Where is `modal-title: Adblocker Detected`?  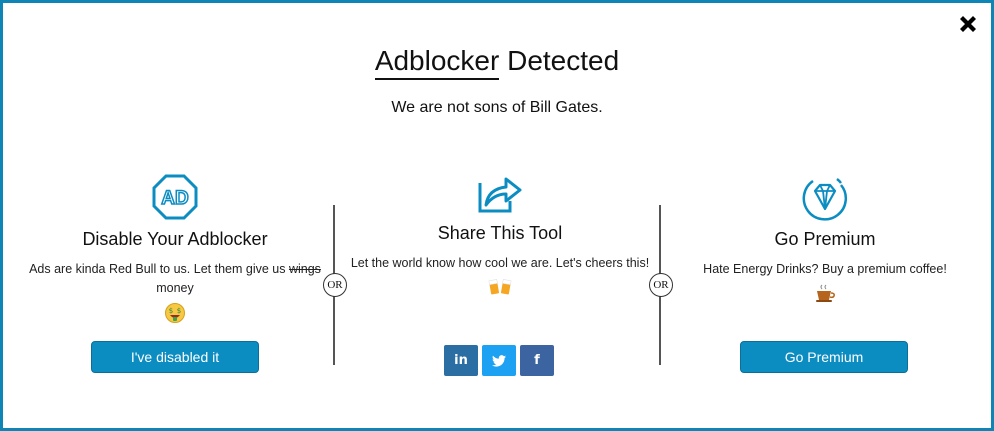 modal-title: Adblocker Detected is located at coordinates (497, 62).